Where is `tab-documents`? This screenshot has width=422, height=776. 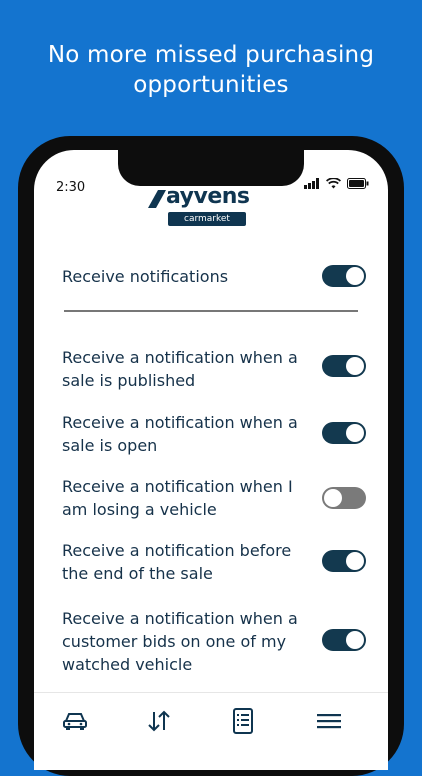 tab-documents is located at coordinates (243, 721).